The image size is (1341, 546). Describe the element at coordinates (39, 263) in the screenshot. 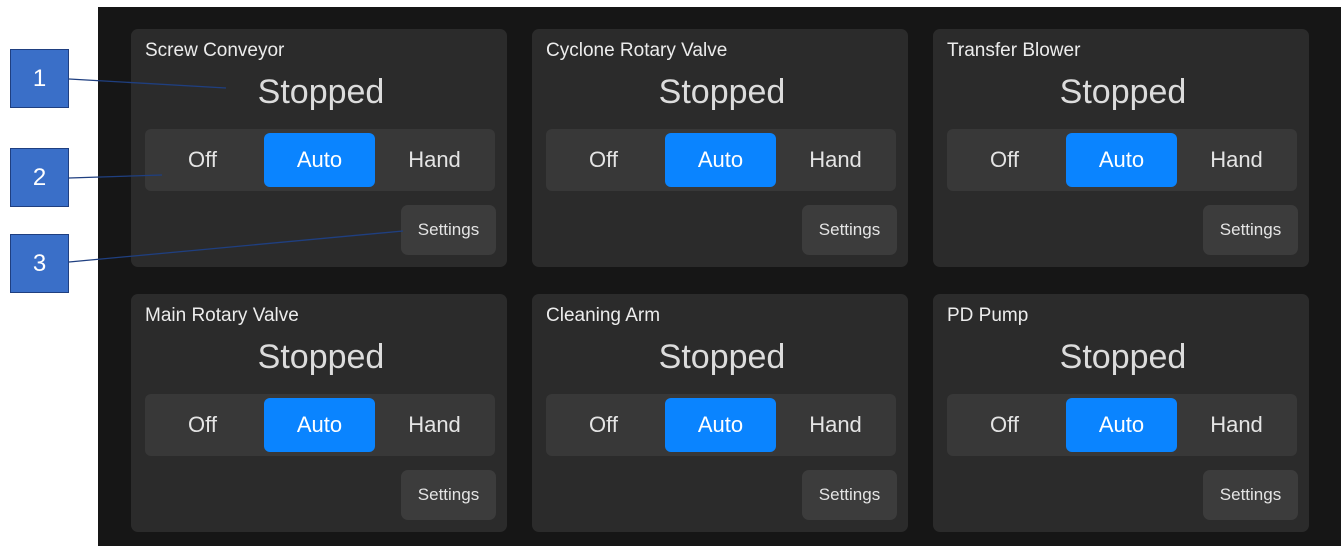

I see `callout-3: 3` at that location.